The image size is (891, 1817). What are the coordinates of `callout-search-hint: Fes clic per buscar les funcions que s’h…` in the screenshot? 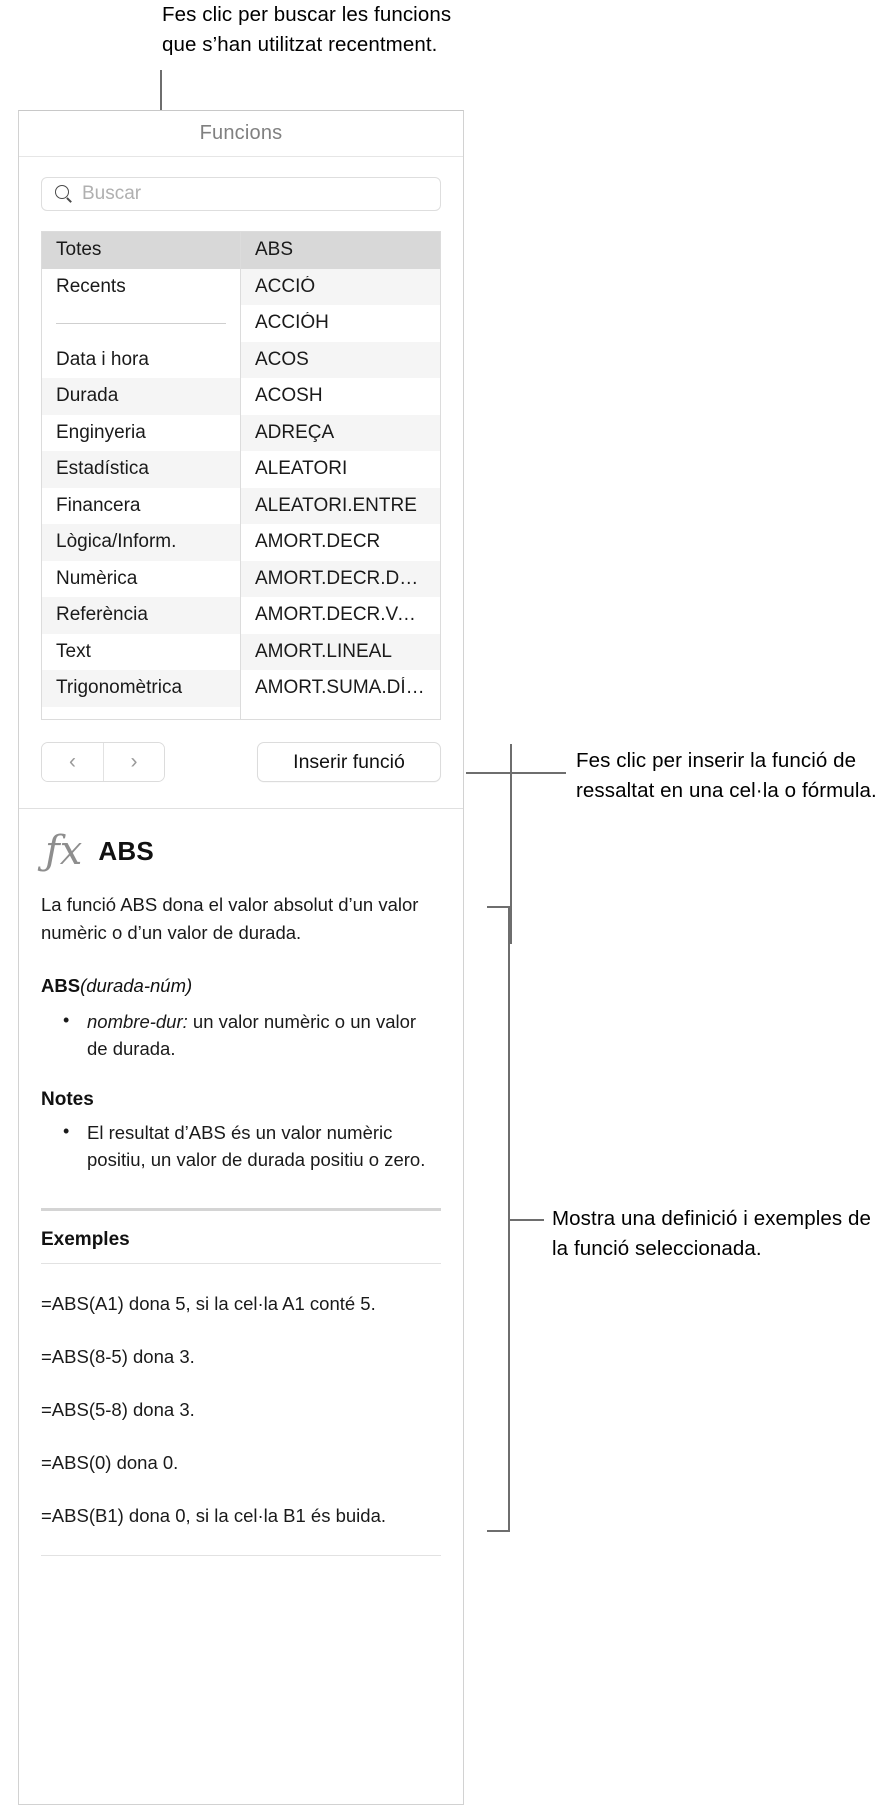 It's located at (307, 29).